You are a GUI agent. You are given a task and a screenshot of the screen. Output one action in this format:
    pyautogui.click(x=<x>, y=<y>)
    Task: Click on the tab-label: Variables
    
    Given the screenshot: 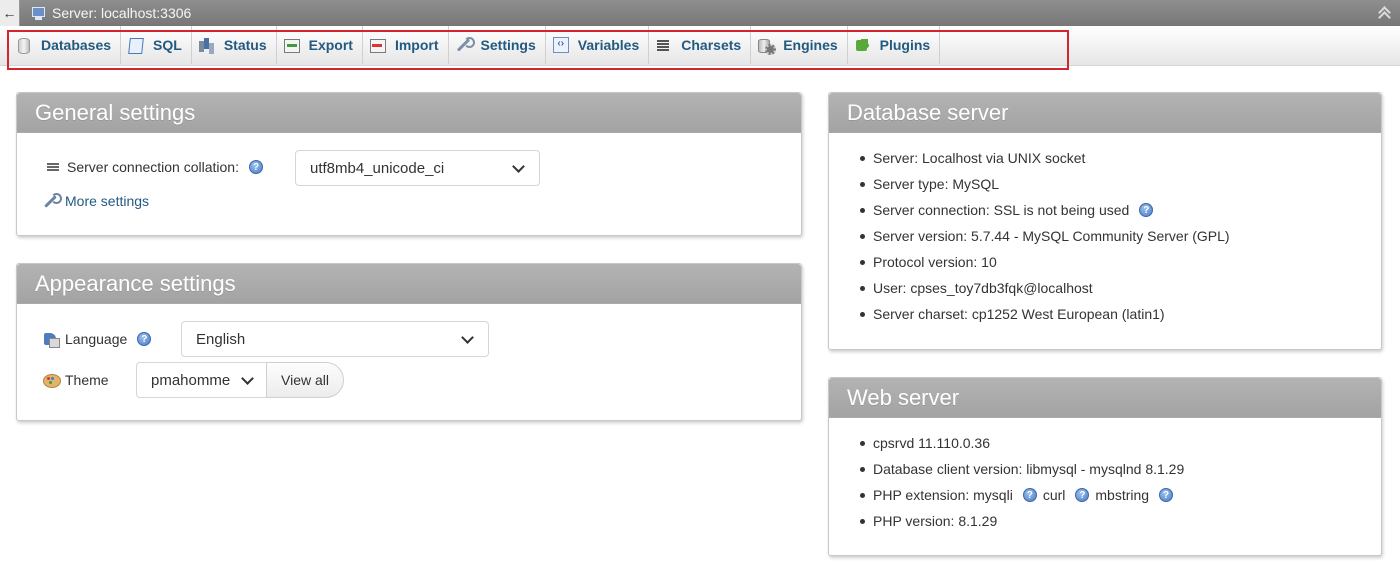 What is the action you would take?
    pyautogui.click(x=608, y=45)
    